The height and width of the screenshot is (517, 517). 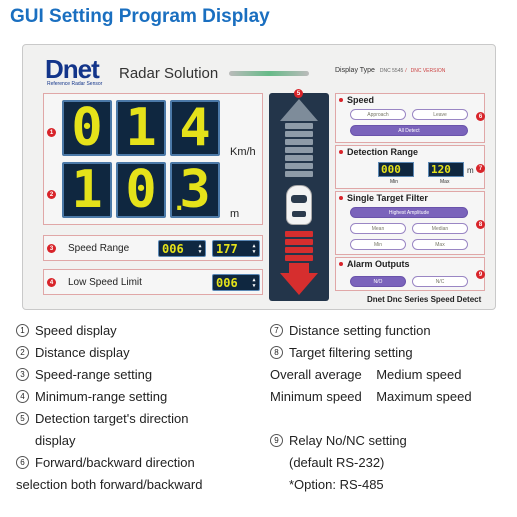 I want to click on low-speed-limit-row: 4 Low Speed Limit 006 ▲ ▼, so click(x=153, y=282).